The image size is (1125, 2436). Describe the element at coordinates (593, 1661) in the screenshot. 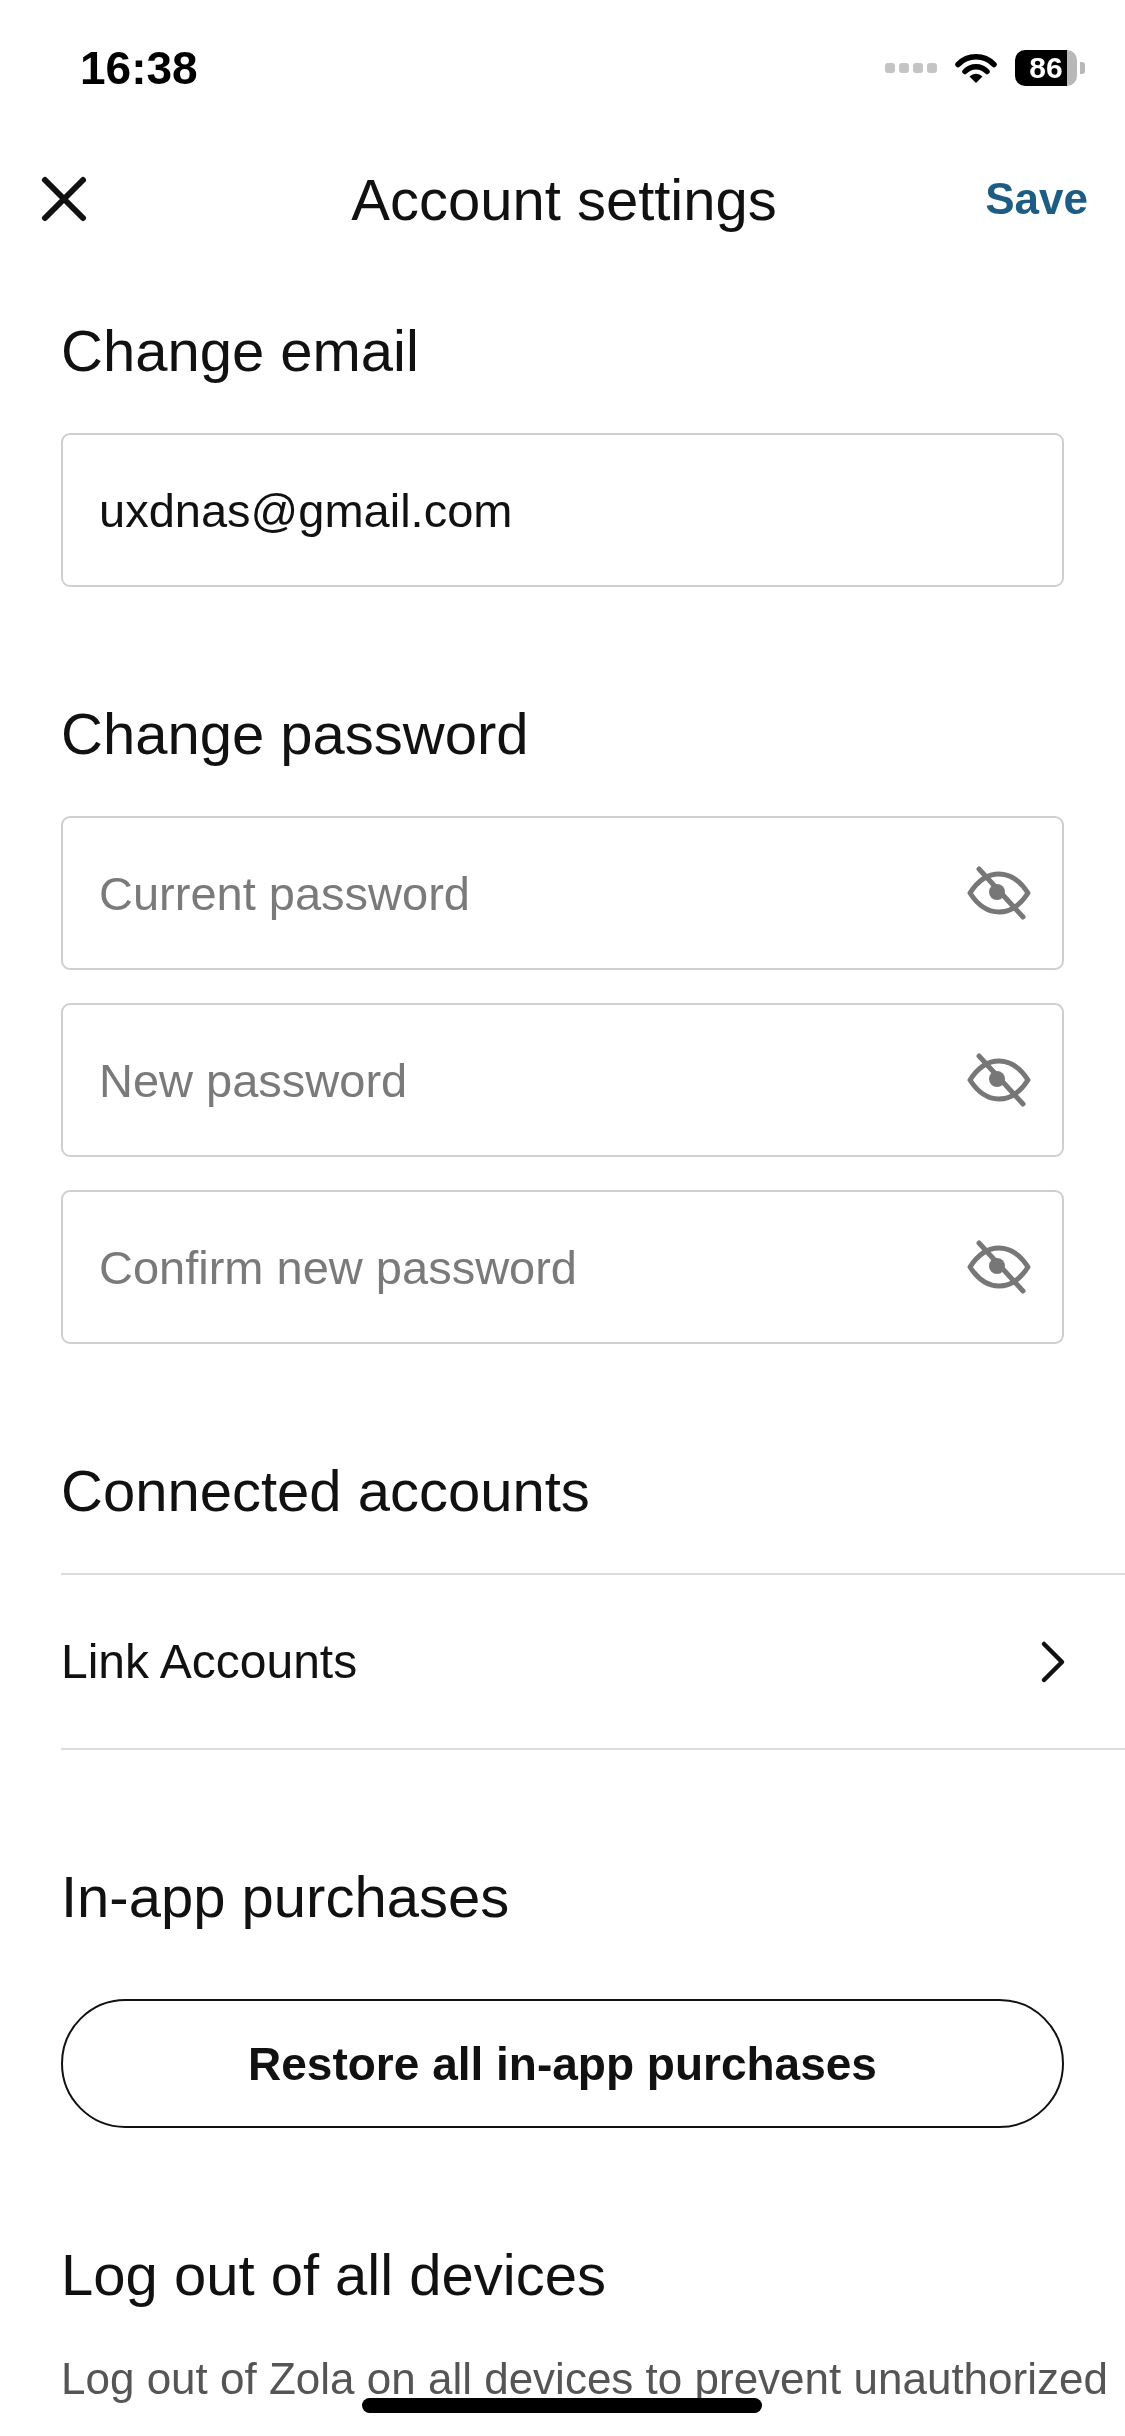

I see `list-item: Link Accounts` at that location.